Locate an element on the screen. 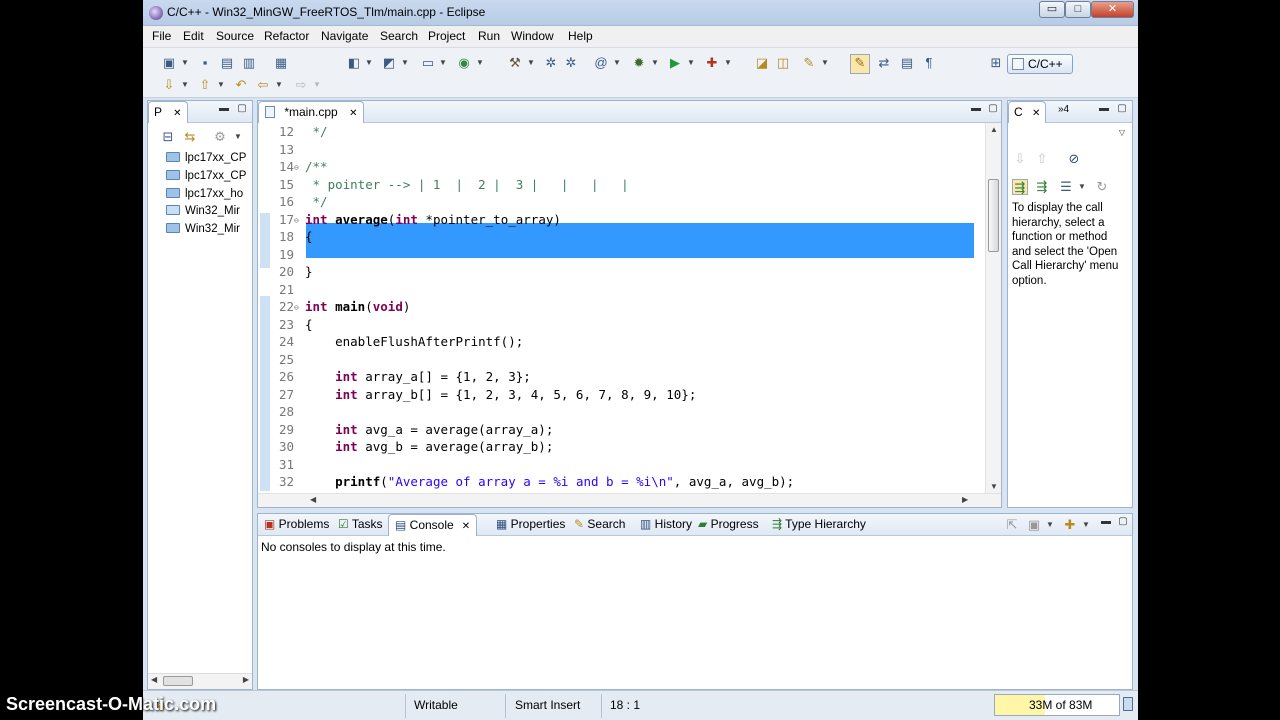 The image size is (1280, 720). display-console-dropdown-icon: ▼ is located at coordinates (1050, 525).